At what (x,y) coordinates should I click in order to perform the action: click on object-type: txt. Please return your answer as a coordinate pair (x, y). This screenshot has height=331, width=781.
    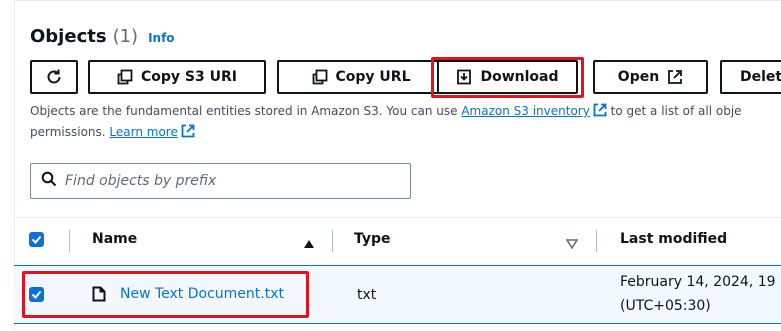
    Looking at the image, I should click on (367, 295).